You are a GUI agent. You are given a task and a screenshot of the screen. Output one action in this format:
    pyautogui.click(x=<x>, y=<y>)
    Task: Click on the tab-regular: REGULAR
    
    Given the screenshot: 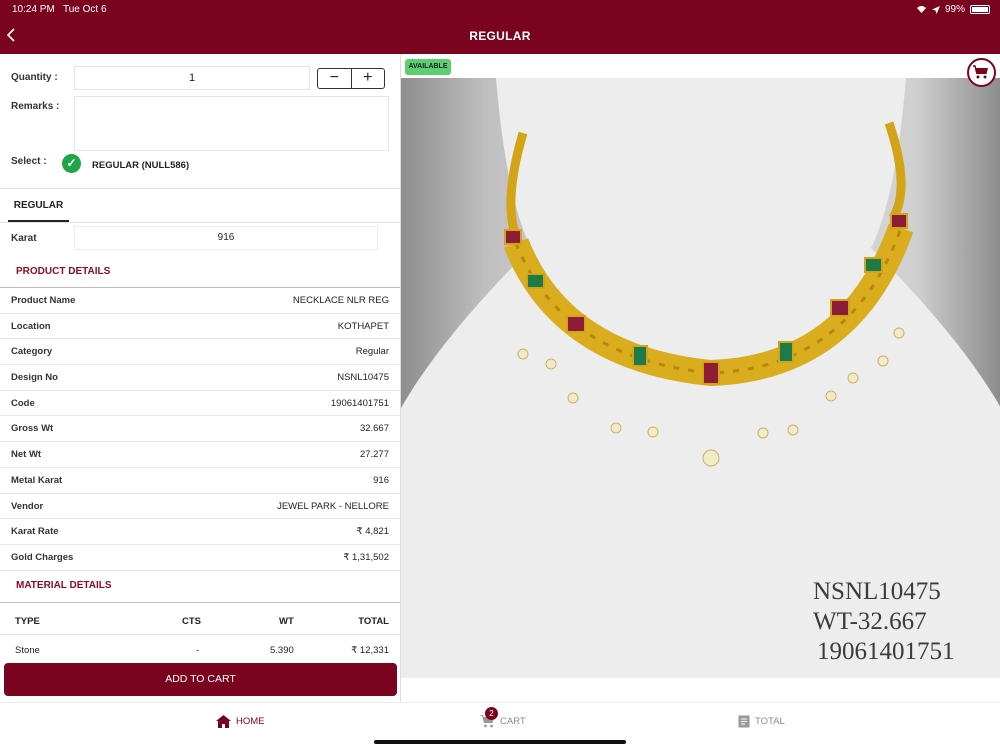 What is the action you would take?
    pyautogui.click(x=38, y=208)
    